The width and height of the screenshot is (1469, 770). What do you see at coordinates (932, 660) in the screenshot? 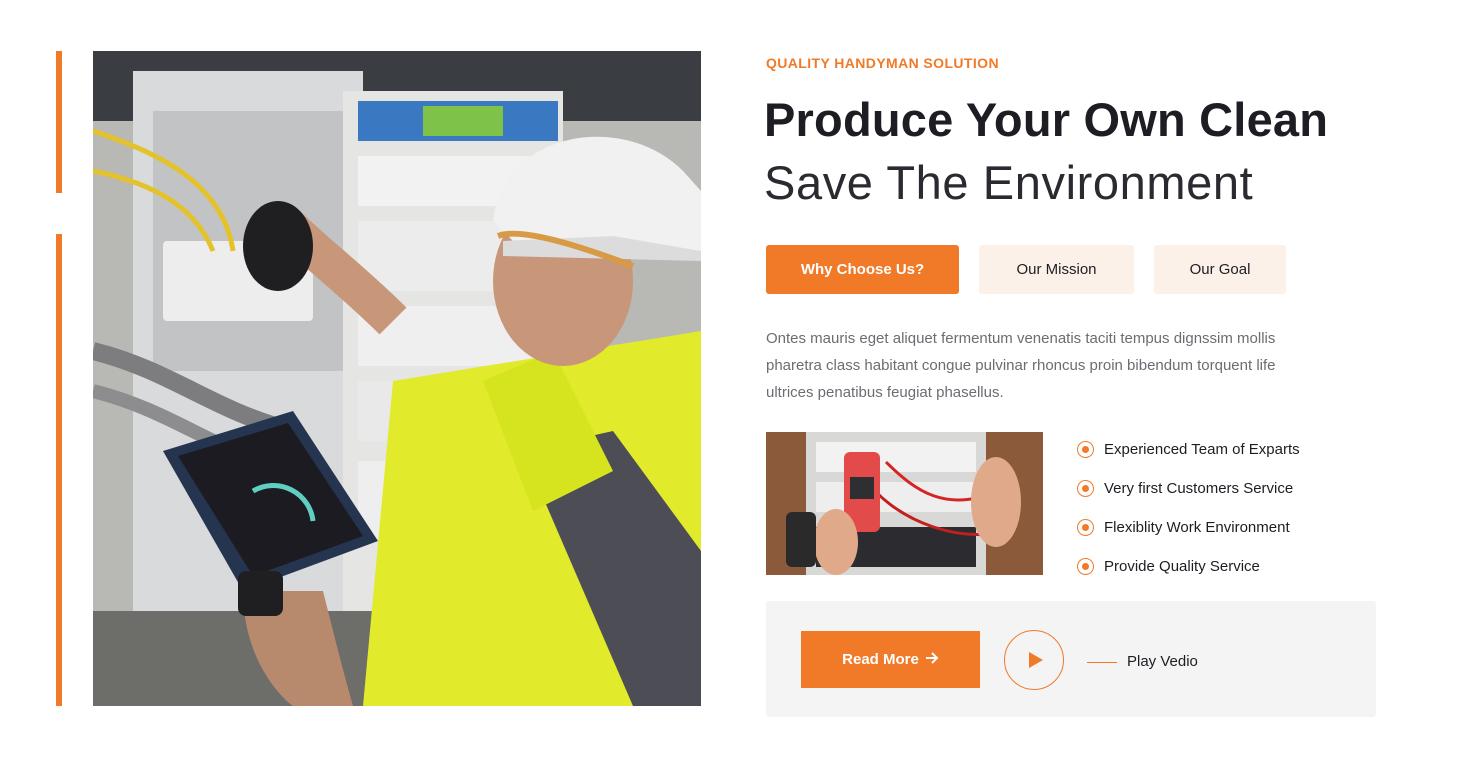
I see `arrow-right-icon` at bounding box center [932, 660].